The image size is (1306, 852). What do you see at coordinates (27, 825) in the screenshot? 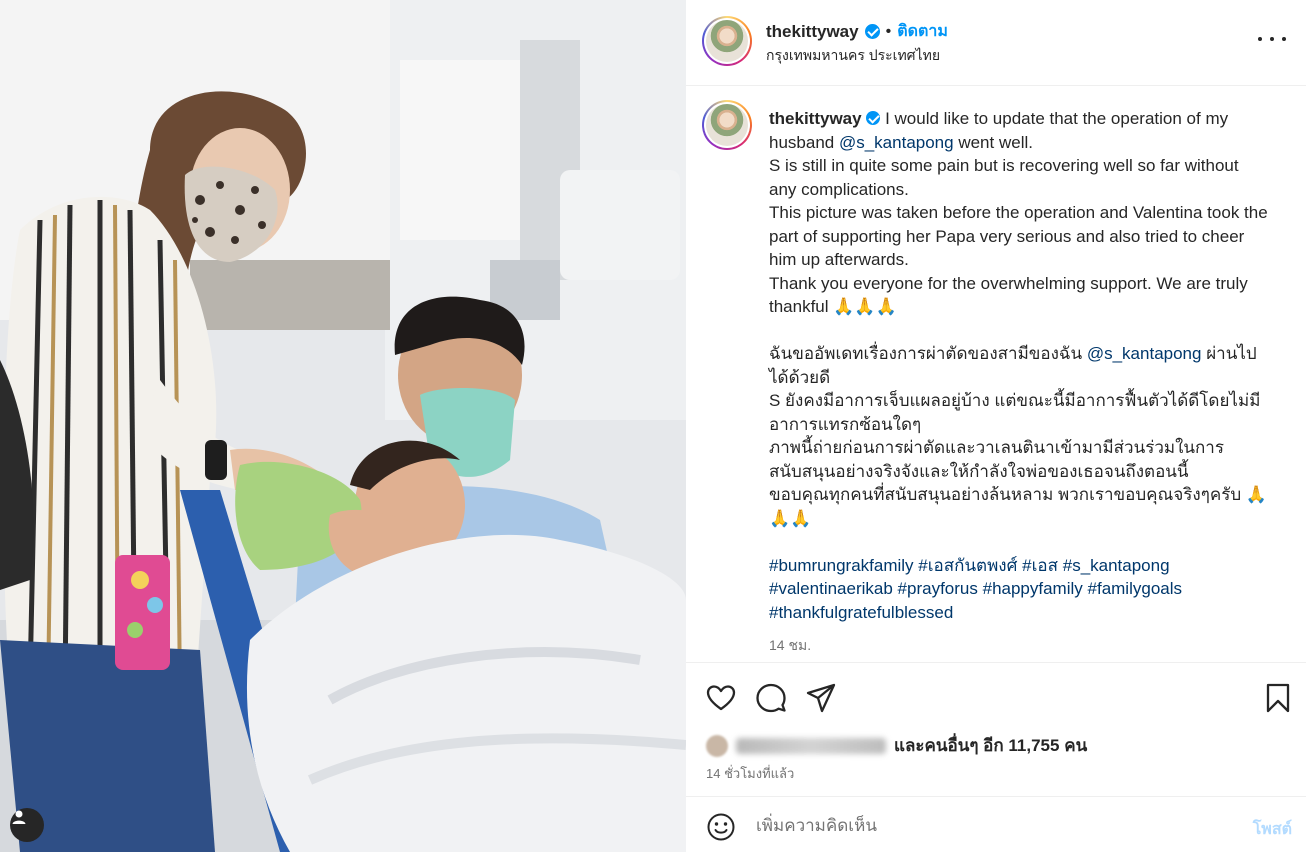
I see `tagged-users-button` at bounding box center [27, 825].